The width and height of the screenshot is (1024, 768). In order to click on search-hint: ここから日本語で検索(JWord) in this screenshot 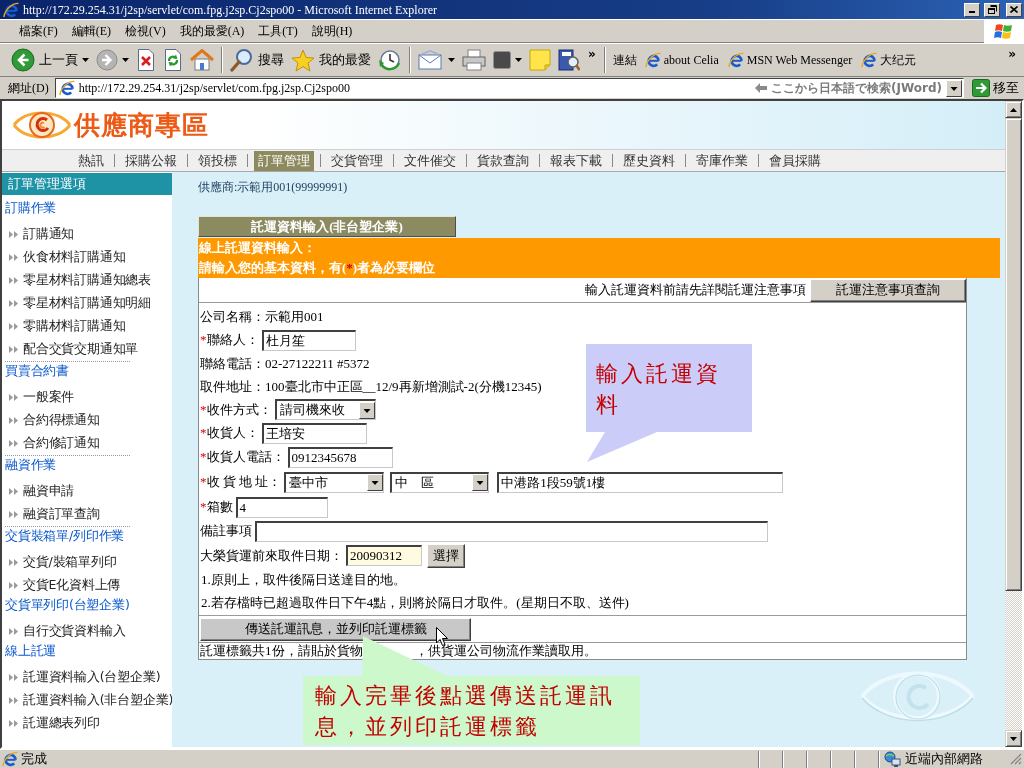, I will do `click(856, 88)`.